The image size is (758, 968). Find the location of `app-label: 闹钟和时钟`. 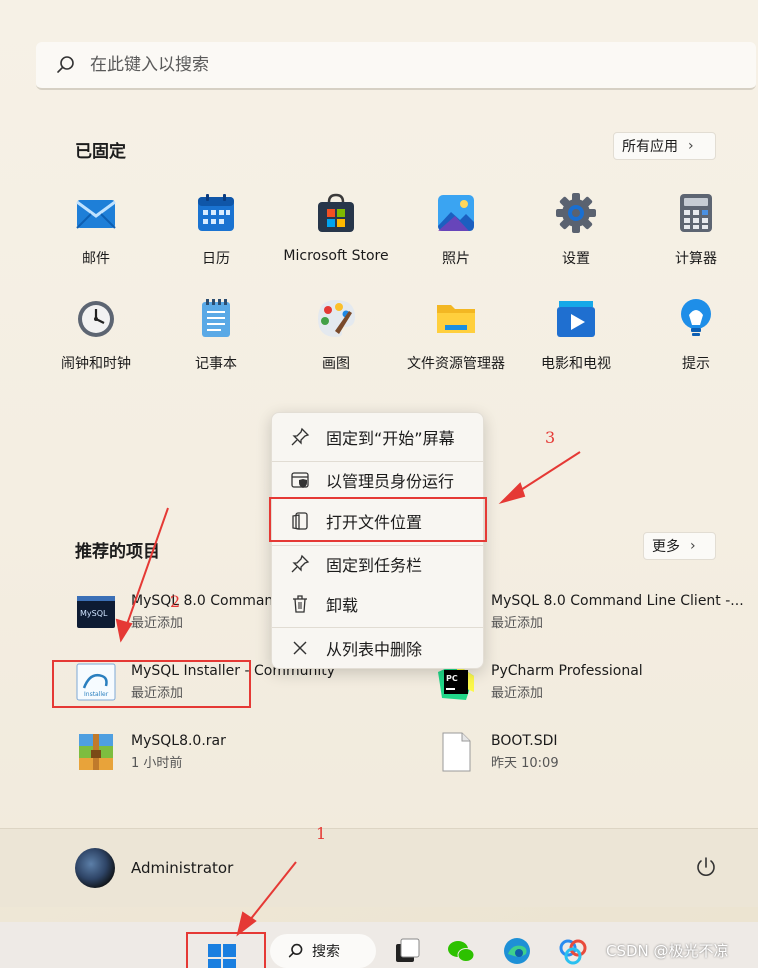

app-label: 闹钟和时钟 is located at coordinates (96, 364).